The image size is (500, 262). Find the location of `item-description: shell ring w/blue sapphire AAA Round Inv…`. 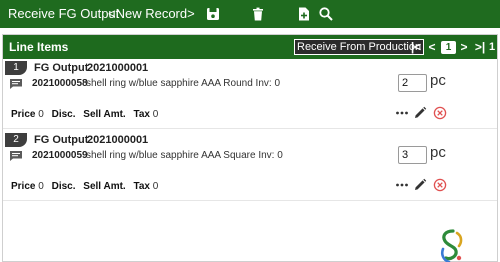

item-description: shell ring w/blue sapphire AAA Round Inv… is located at coordinates (183, 83).